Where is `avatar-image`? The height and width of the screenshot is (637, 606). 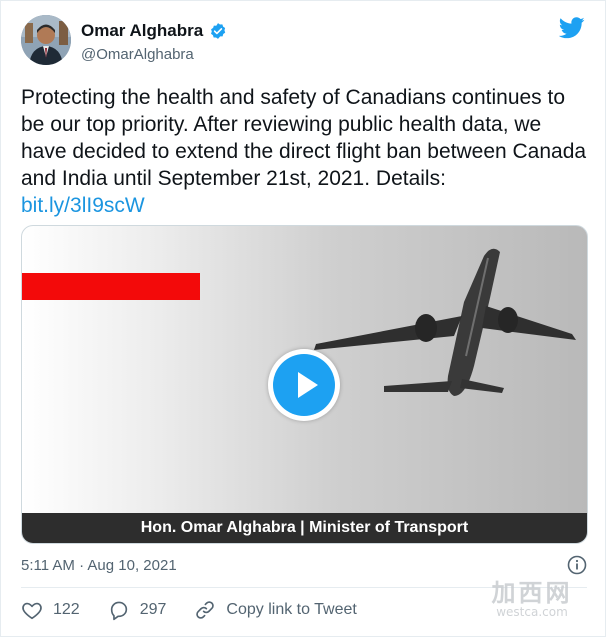
avatar-image is located at coordinates (46, 40).